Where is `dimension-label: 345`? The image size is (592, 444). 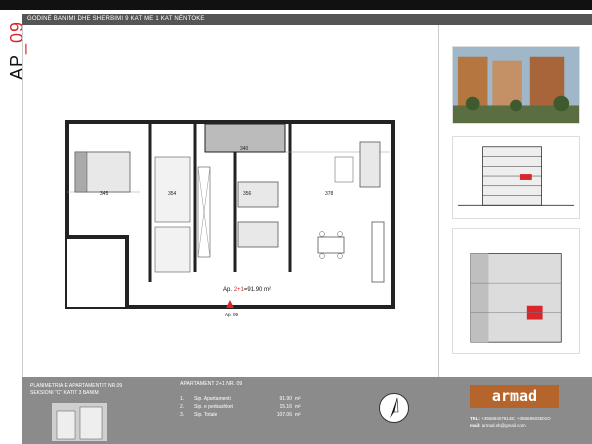
dimension-label: 345 is located at coordinates (104, 194).